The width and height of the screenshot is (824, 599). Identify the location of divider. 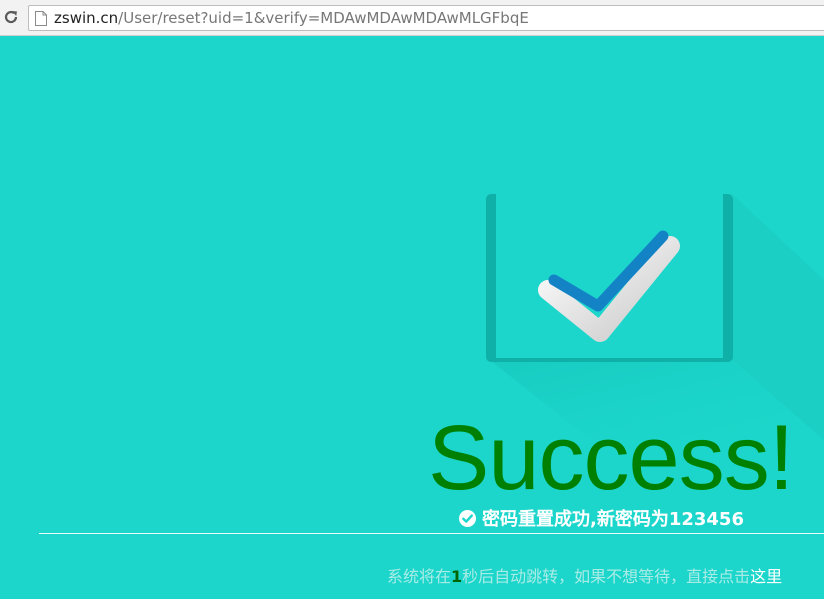
(431, 533).